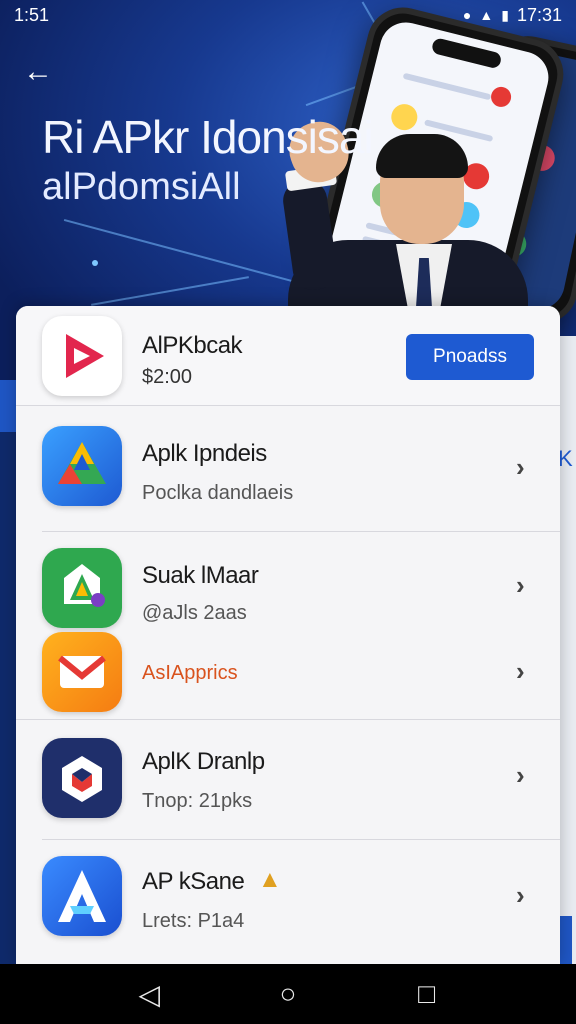 The image size is (576, 1024). What do you see at coordinates (486, 15) in the screenshot?
I see `signal-icon: ▲` at bounding box center [486, 15].